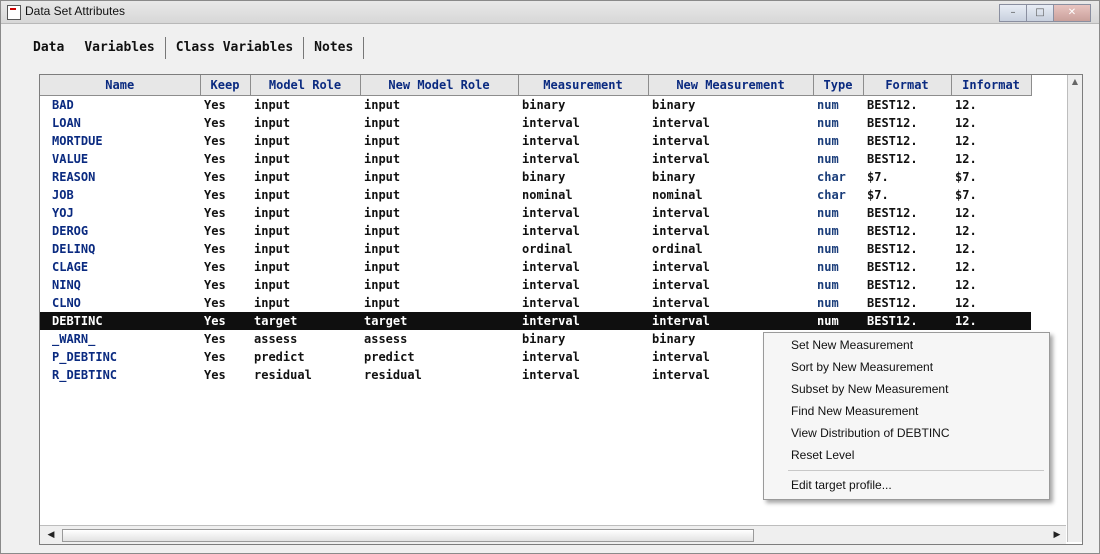  Describe the element at coordinates (439, 357) in the screenshot. I see `cell-new-model-role: predict` at that location.